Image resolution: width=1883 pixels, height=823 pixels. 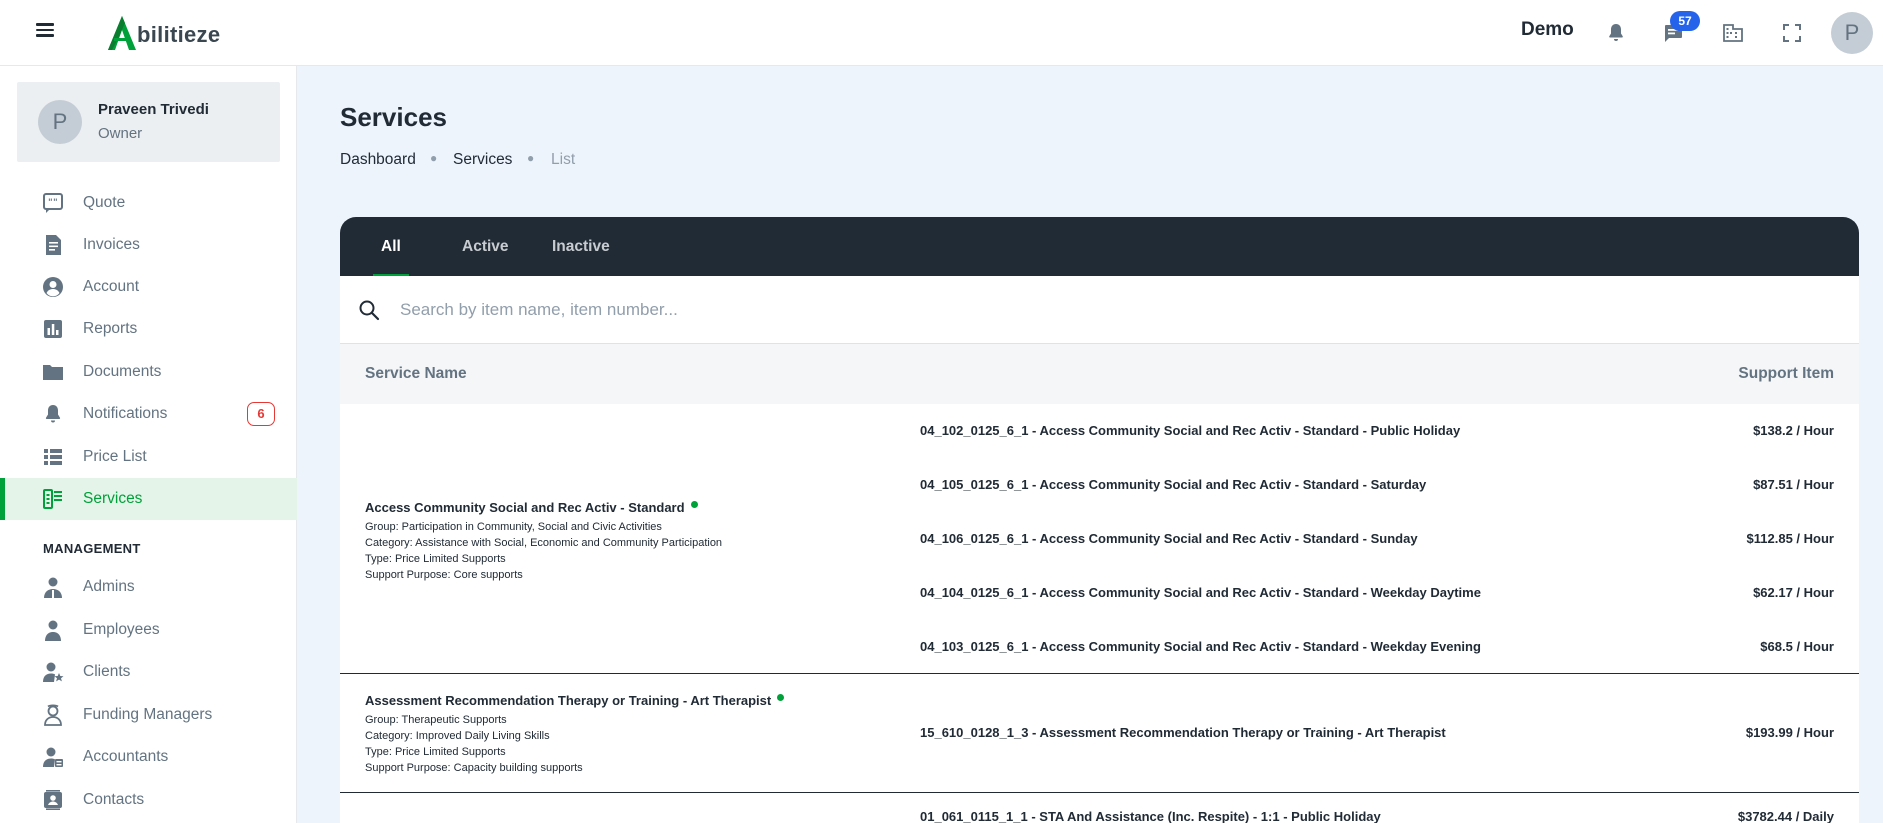 I want to click on app-logo: bilitieze, so click(x=163, y=32).